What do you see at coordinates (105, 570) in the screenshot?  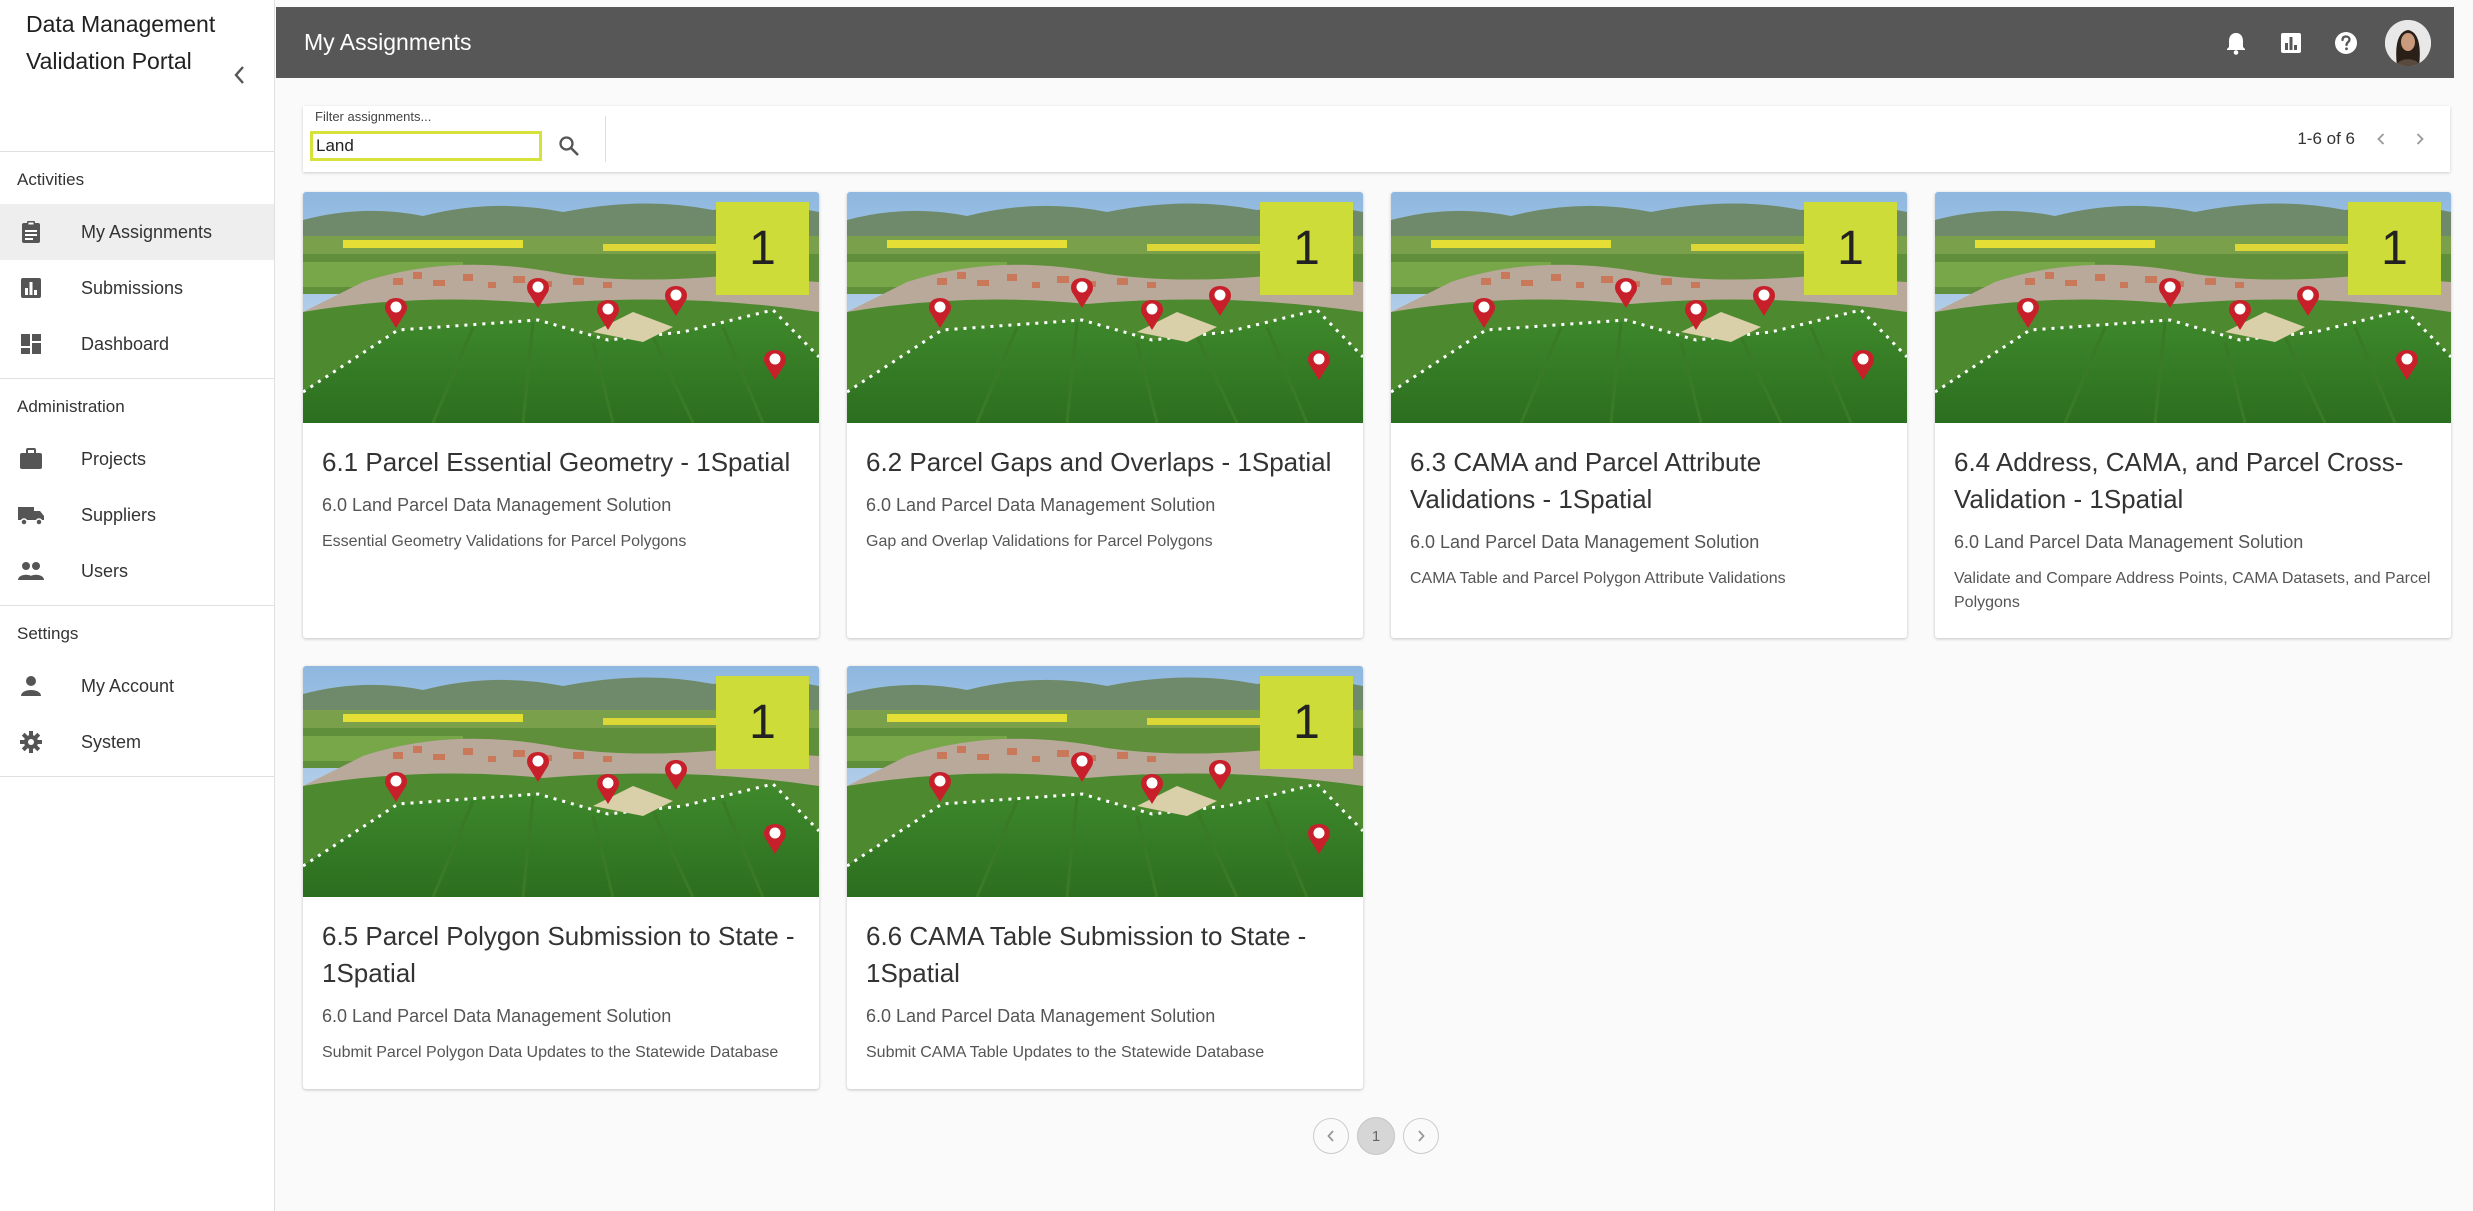 I see `sidebar-item-label: Users` at bounding box center [105, 570].